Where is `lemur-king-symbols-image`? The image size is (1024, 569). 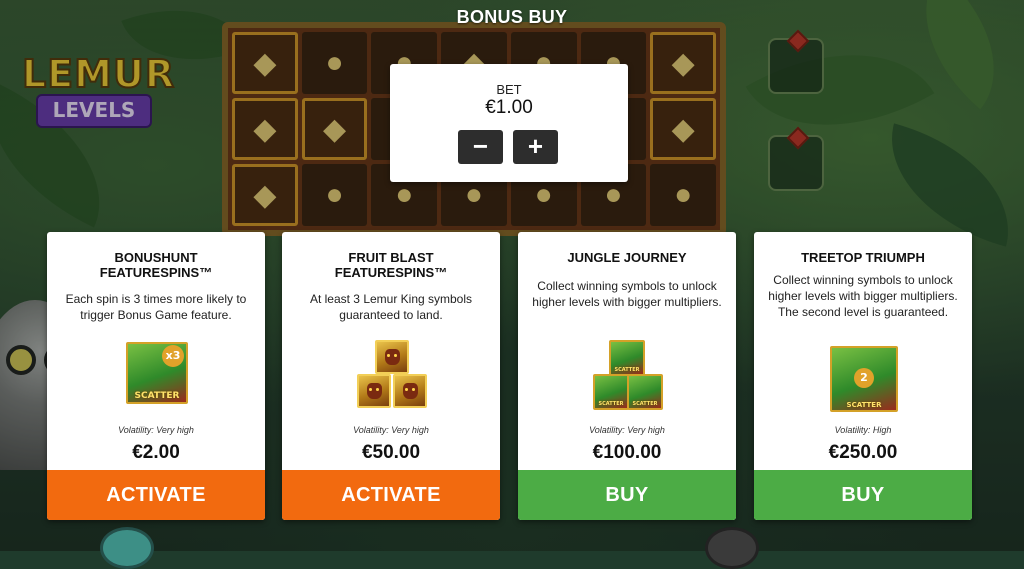
lemur-king-symbols-image is located at coordinates (392, 374).